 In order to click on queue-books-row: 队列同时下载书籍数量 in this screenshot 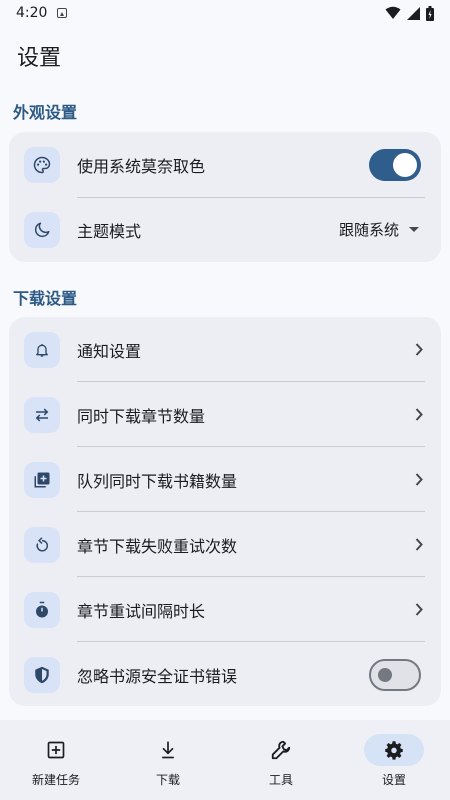, I will do `click(225, 479)`.